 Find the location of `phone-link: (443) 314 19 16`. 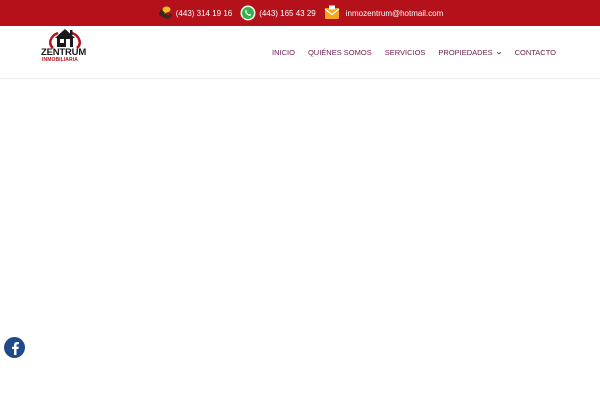

phone-link: (443) 314 19 16 is located at coordinates (195, 13).